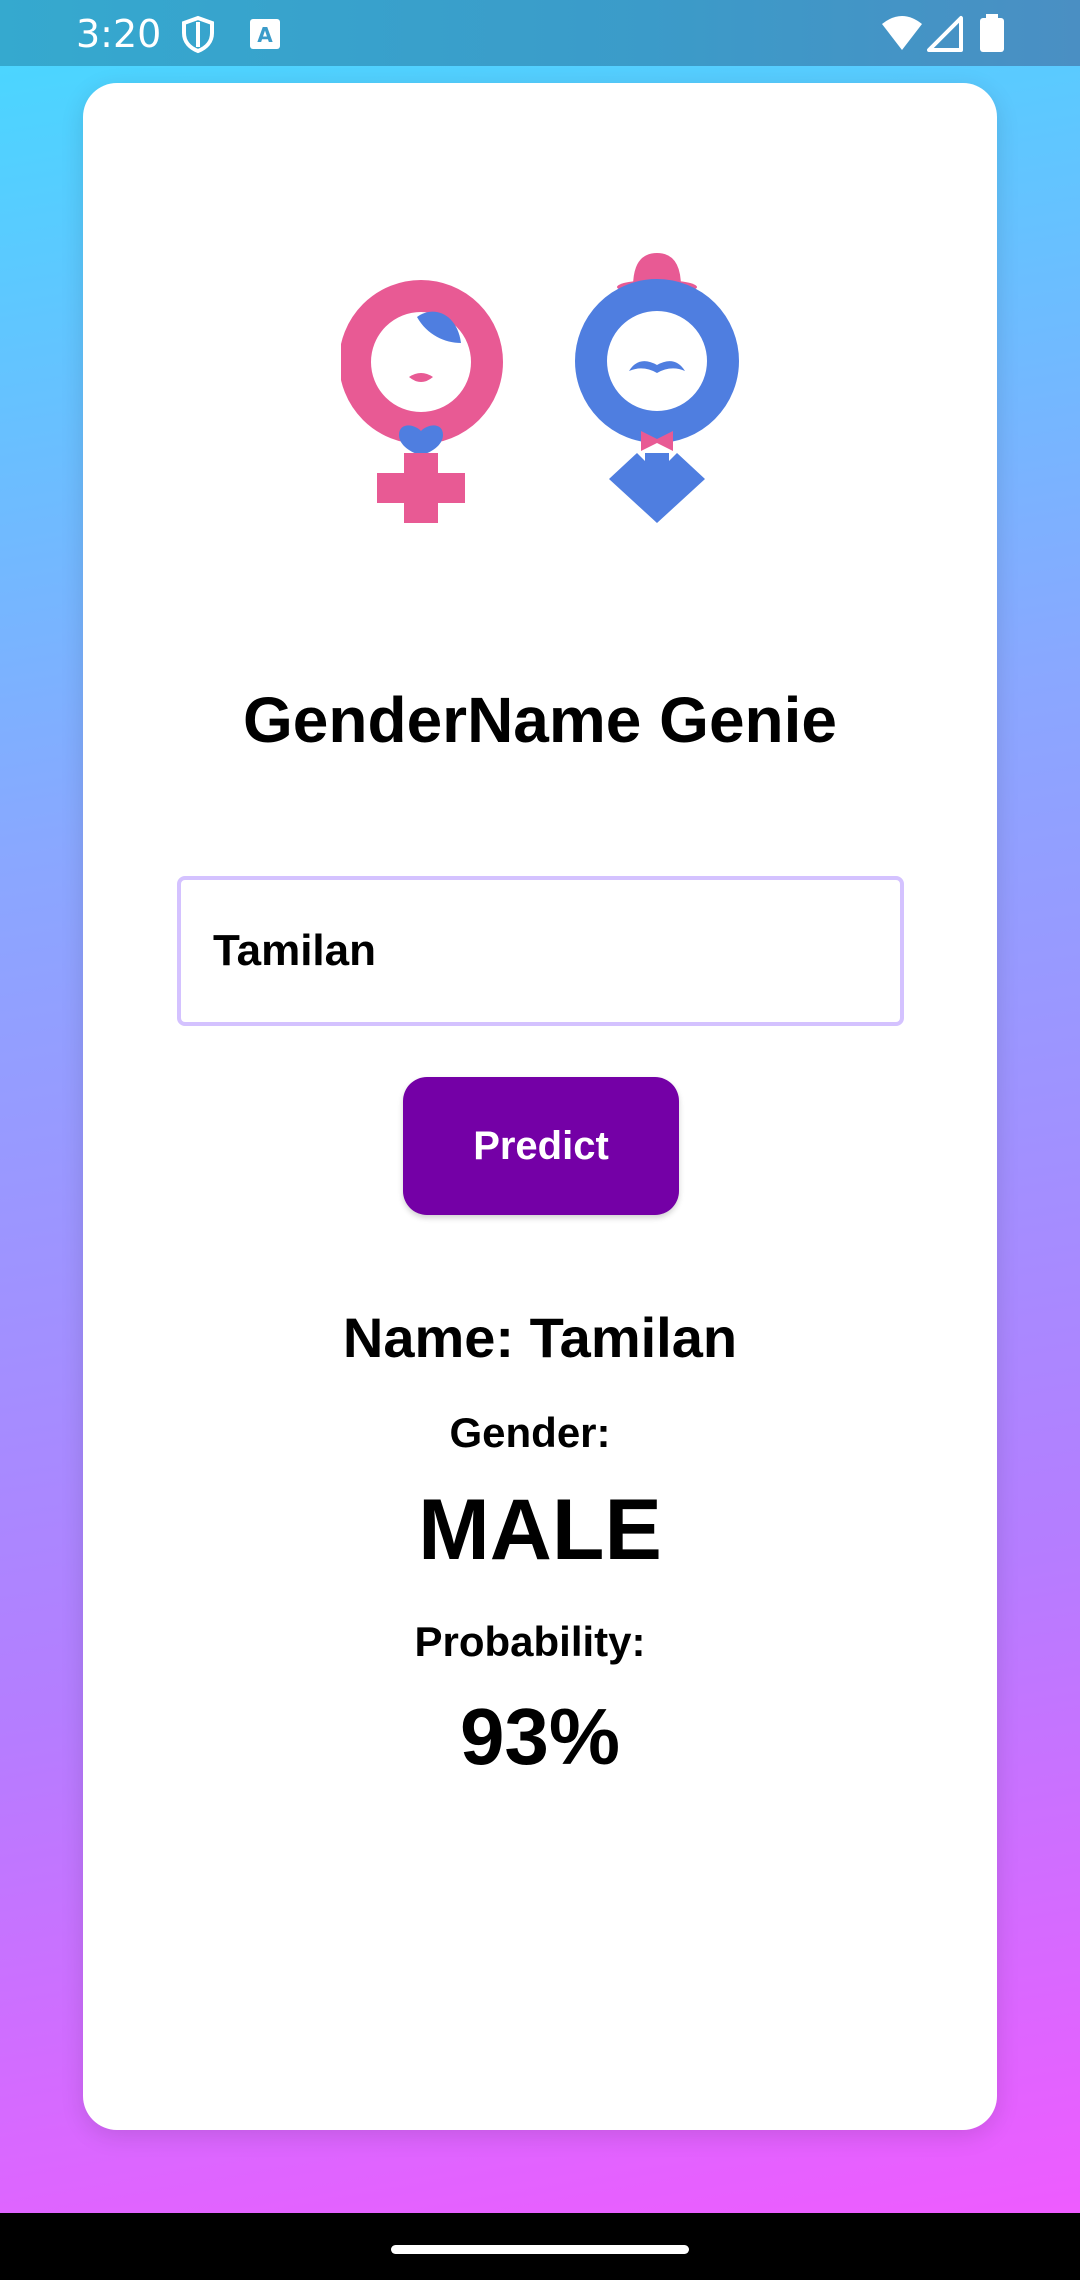  Describe the element at coordinates (992, 33) in the screenshot. I see `battery-icon` at that location.